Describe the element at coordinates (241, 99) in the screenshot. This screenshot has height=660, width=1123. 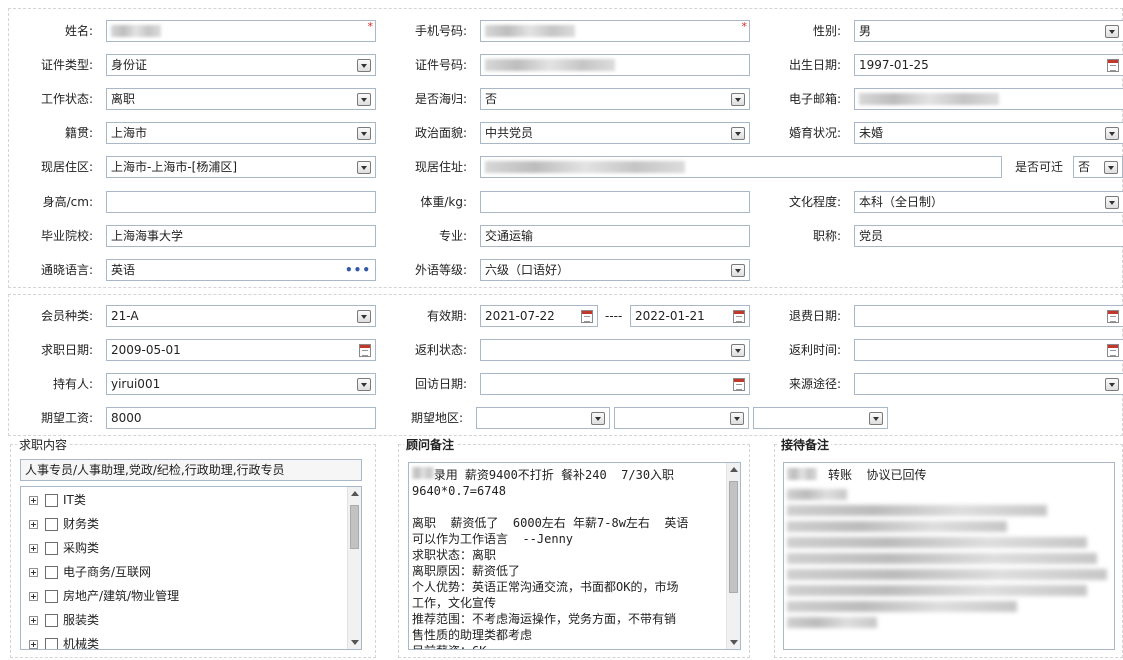
I see `workstatus-select: 离职` at that location.